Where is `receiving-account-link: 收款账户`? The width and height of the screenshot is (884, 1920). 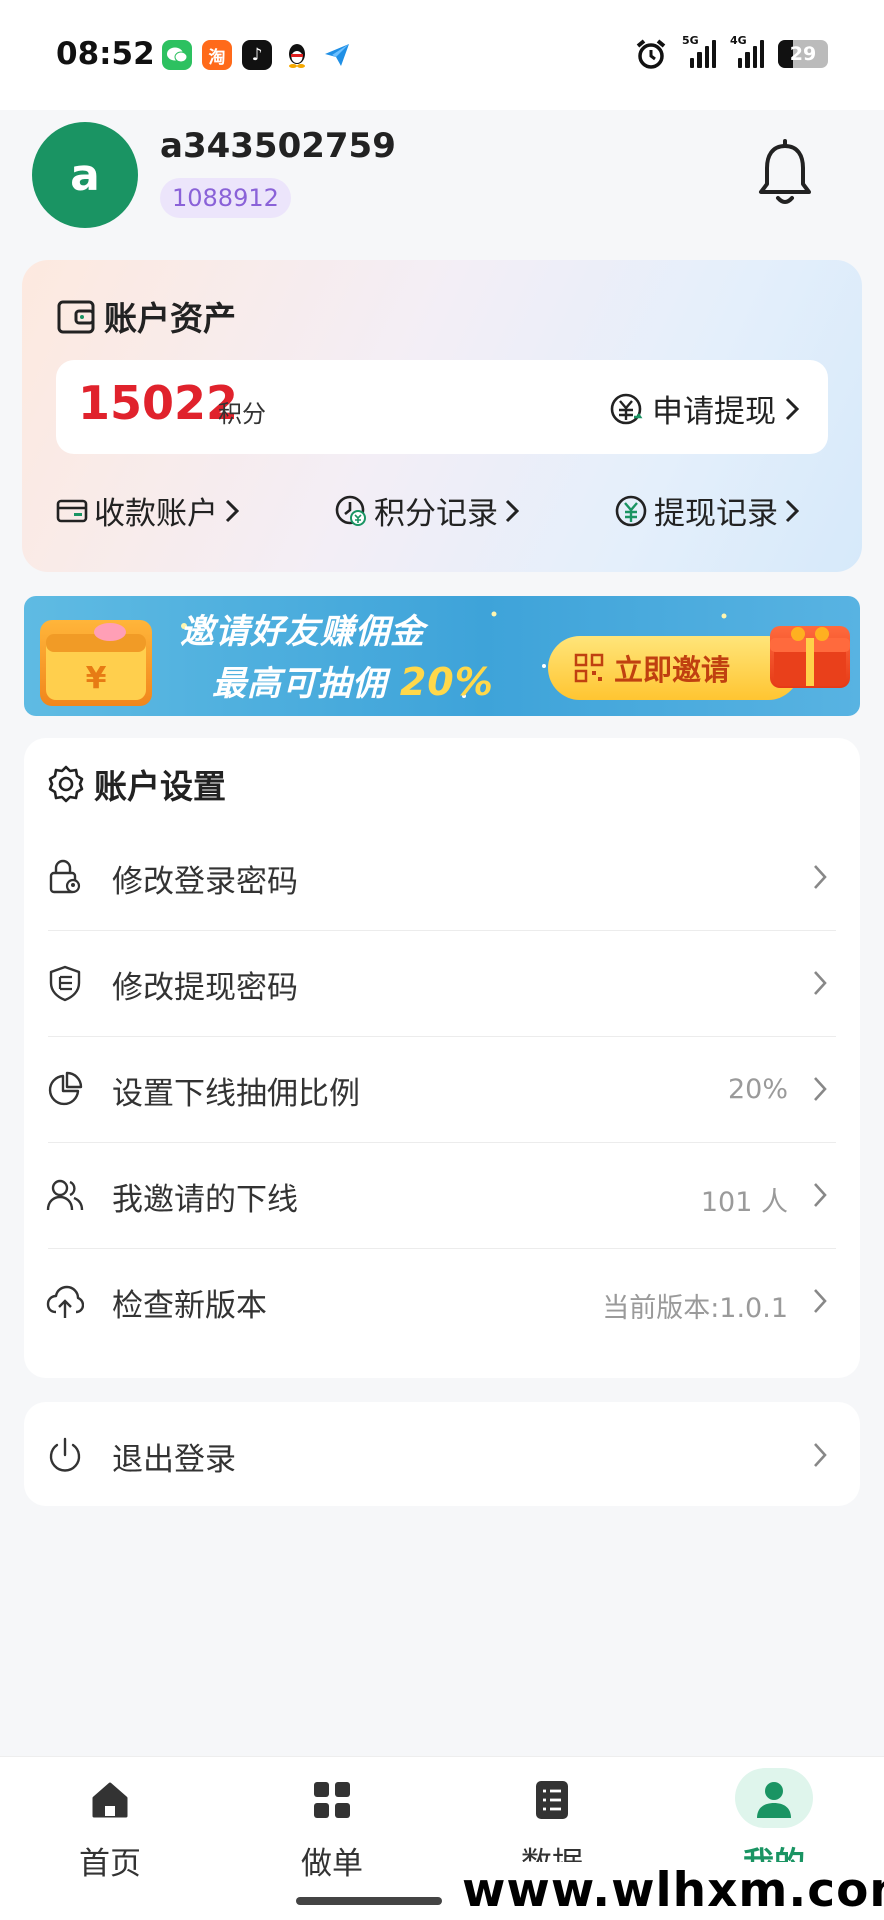
receiving-account-link: 收款账户 is located at coordinates (148, 510).